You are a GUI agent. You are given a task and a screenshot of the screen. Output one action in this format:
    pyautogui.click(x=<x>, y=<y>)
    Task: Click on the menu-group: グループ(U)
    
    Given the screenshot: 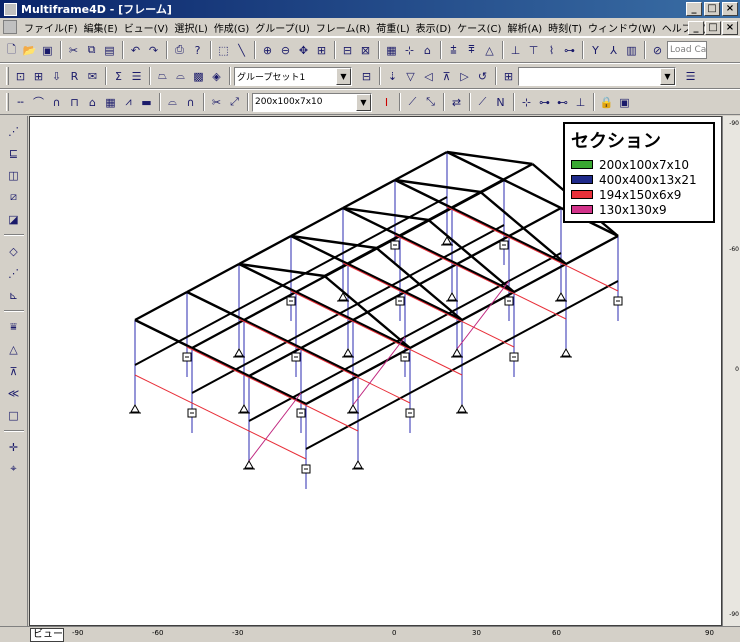 What is the action you would take?
    pyautogui.click(x=282, y=27)
    